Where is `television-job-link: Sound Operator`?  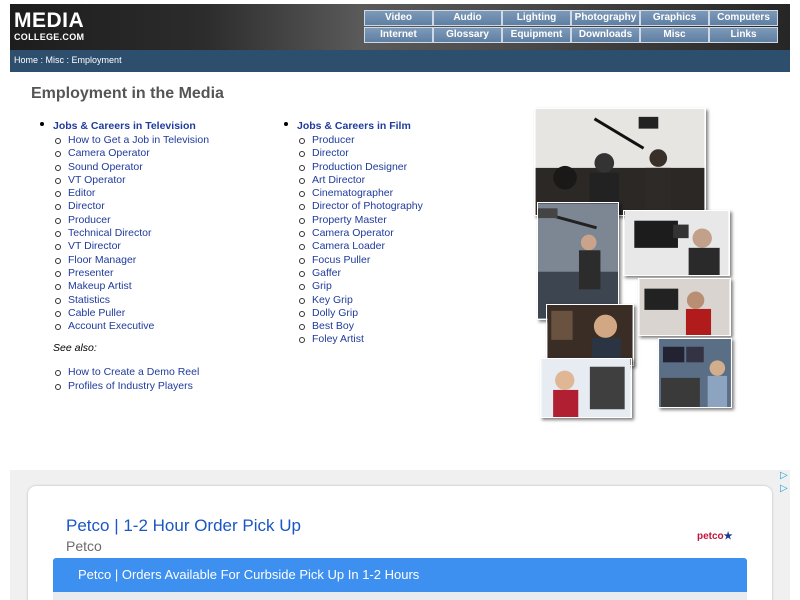 television-job-link: Sound Operator is located at coordinates (105, 167).